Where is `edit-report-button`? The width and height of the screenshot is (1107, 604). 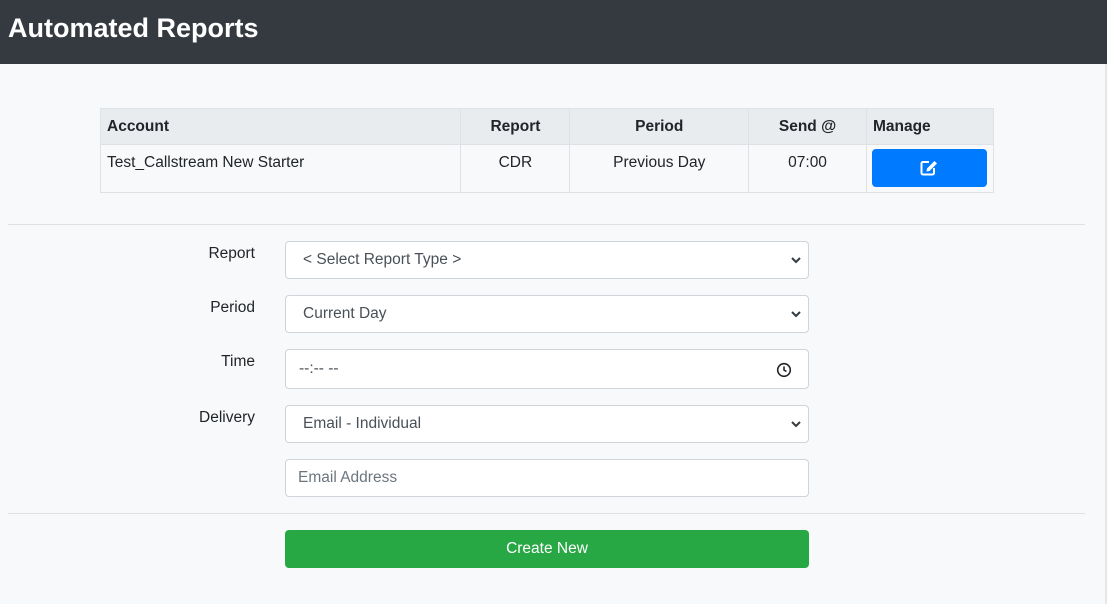 edit-report-button is located at coordinates (929, 168).